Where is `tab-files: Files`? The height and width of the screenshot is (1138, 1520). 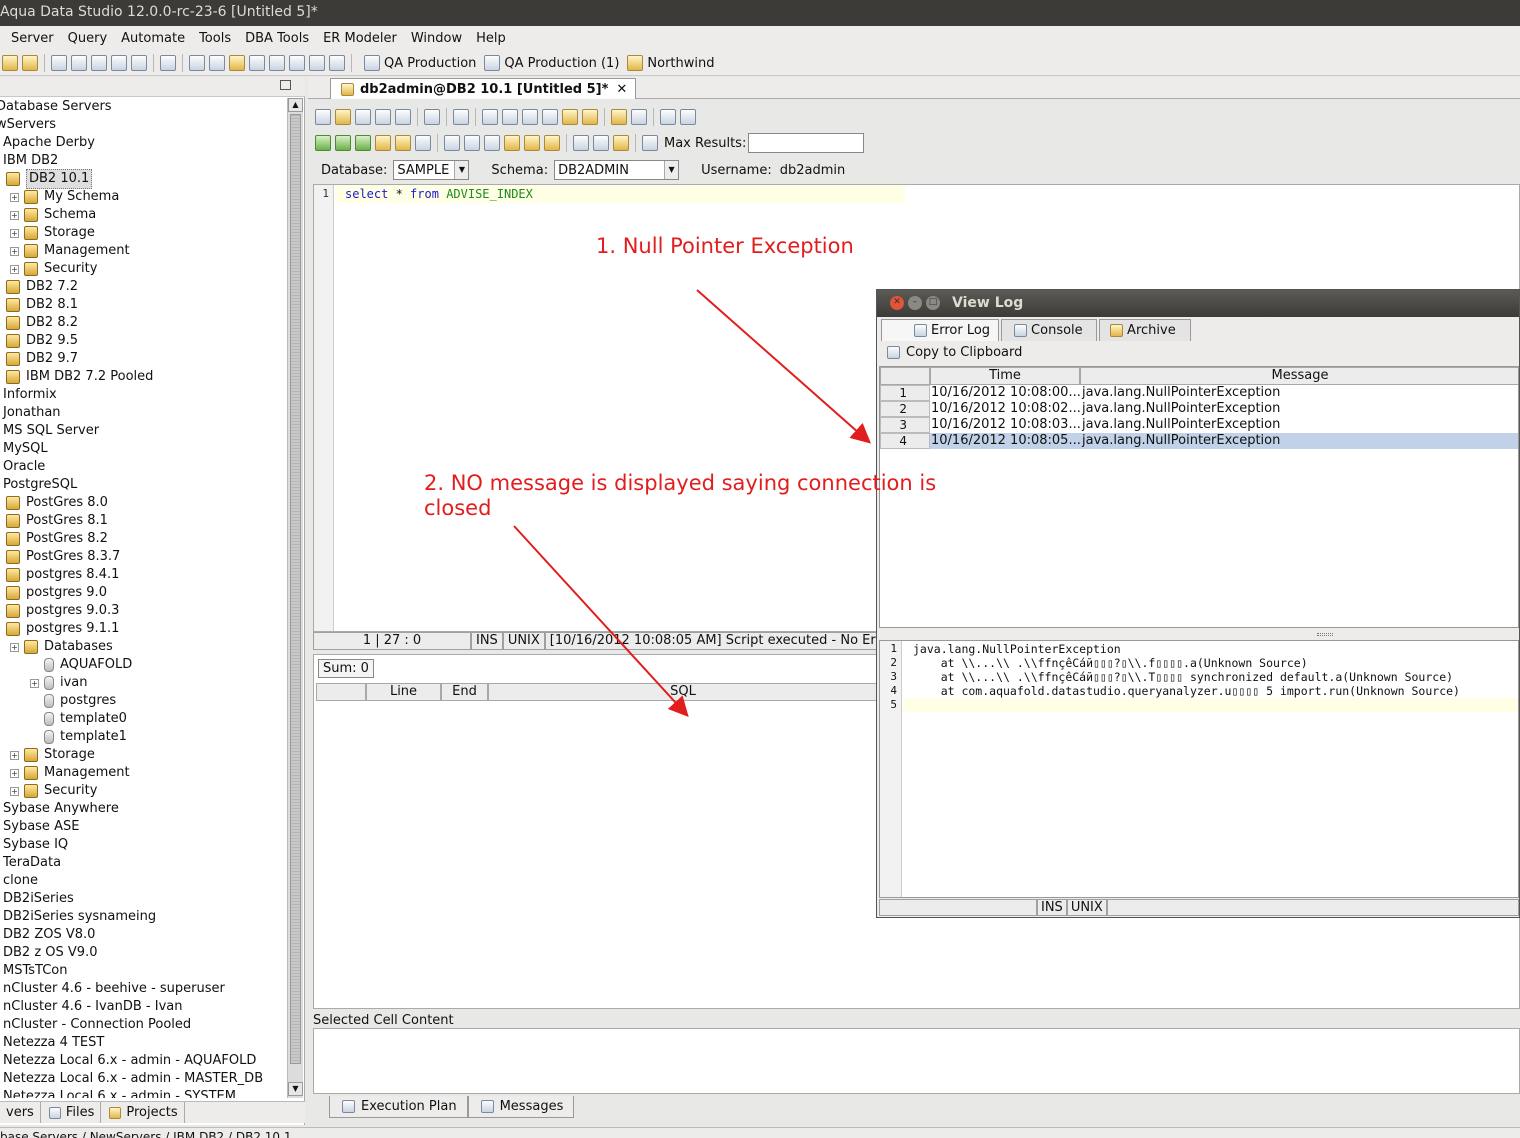 tab-files: Files is located at coordinates (71, 1112).